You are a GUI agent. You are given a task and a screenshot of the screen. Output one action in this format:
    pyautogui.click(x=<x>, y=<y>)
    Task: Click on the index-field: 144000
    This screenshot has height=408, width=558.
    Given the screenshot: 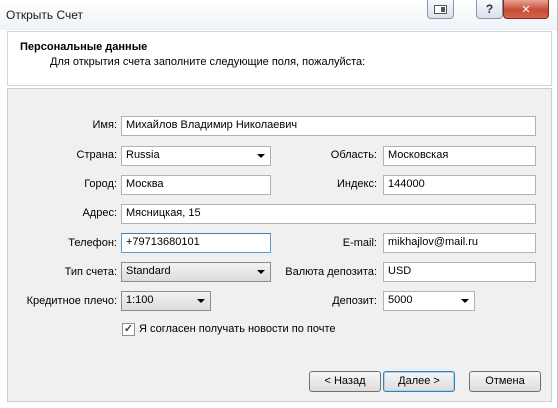 What is the action you would take?
    pyautogui.click(x=459, y=185)
    